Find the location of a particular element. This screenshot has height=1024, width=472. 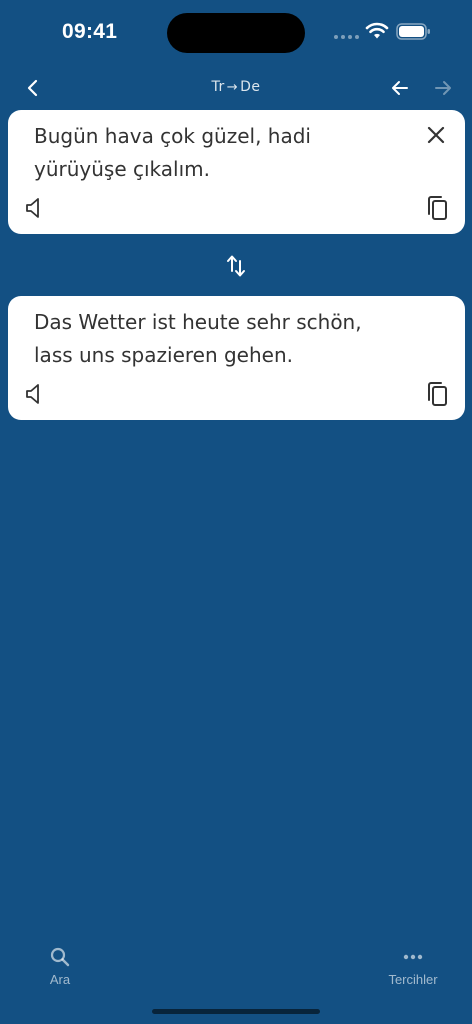

battery-icon is located at coordinates (413, 31).